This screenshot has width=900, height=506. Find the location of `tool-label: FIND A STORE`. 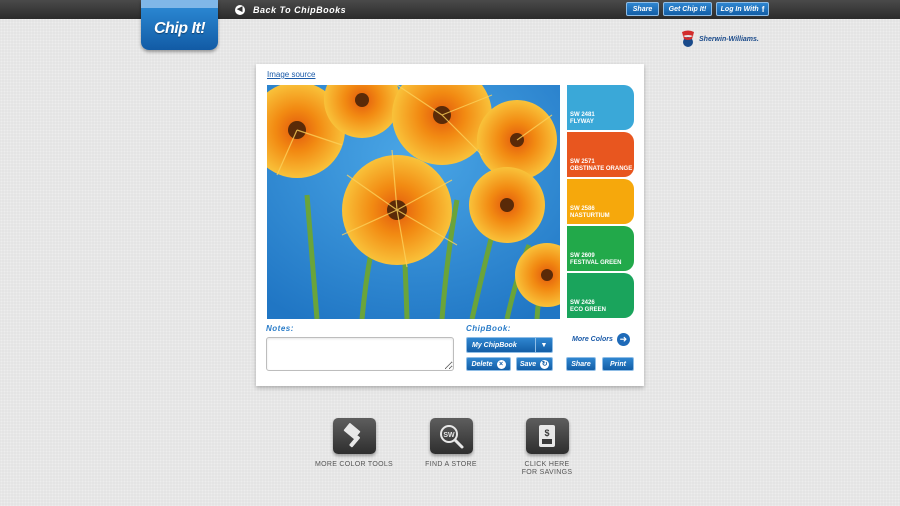

tool-label: FIND A STORE is located at coordinates (451, 464).